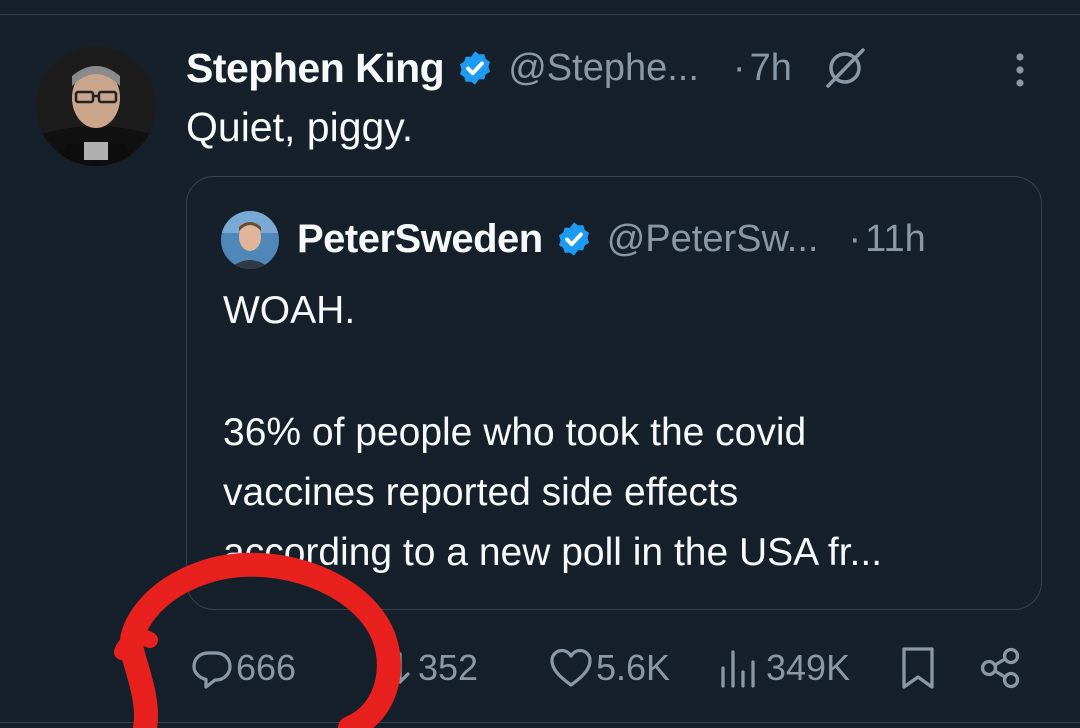 The height and width of the screenshot is (728, 1080). Describe the element at coordinates (420, 239) in the screenshot. I see `quoted-author-display-name: PeterSweden` at that location.